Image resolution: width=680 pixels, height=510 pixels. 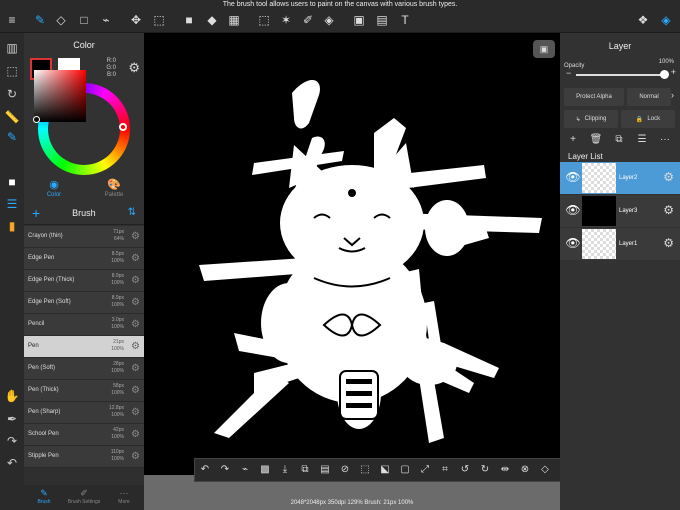 What do you see at coordinates (84, 413) in the screenshot?
I see `brush-item: Pen (Sharp) 12.8px 100% ⚙` at bounding box center [84, 413].